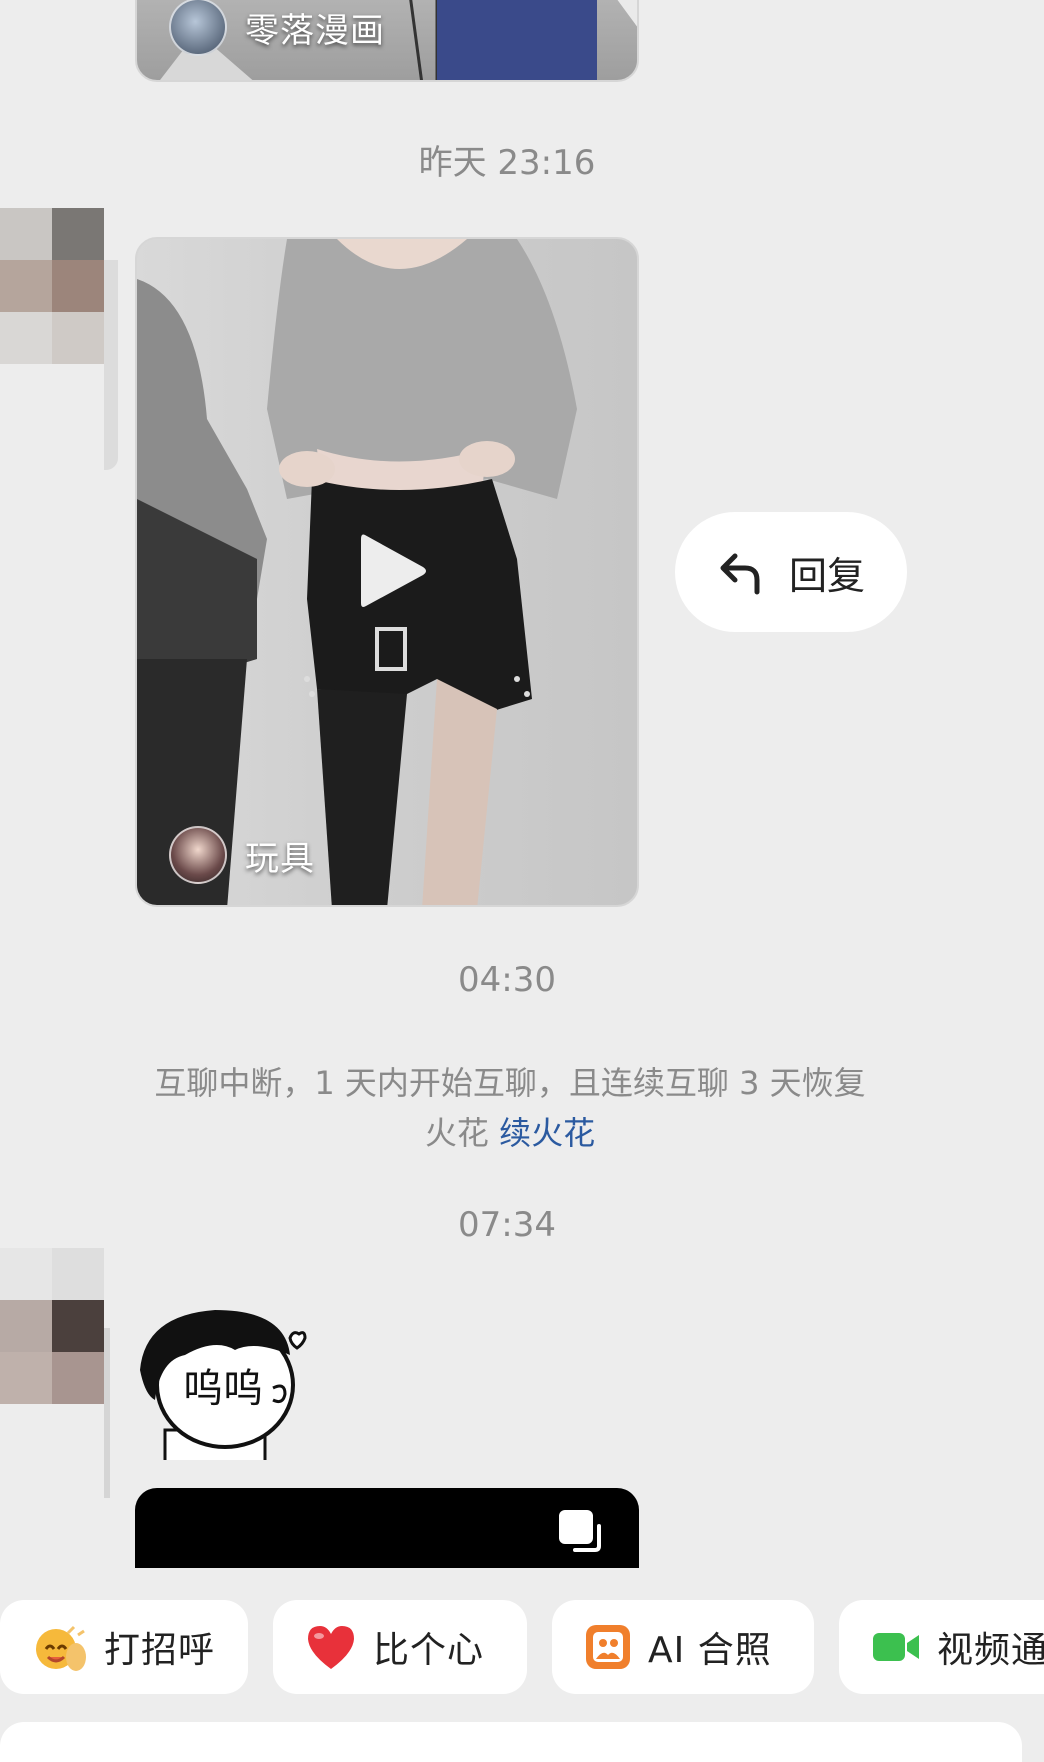 Image resolution: width=1044 pixels, height=1762 pixels. I want to click on renew-streak-link: 续火花, so click(547, 1133).